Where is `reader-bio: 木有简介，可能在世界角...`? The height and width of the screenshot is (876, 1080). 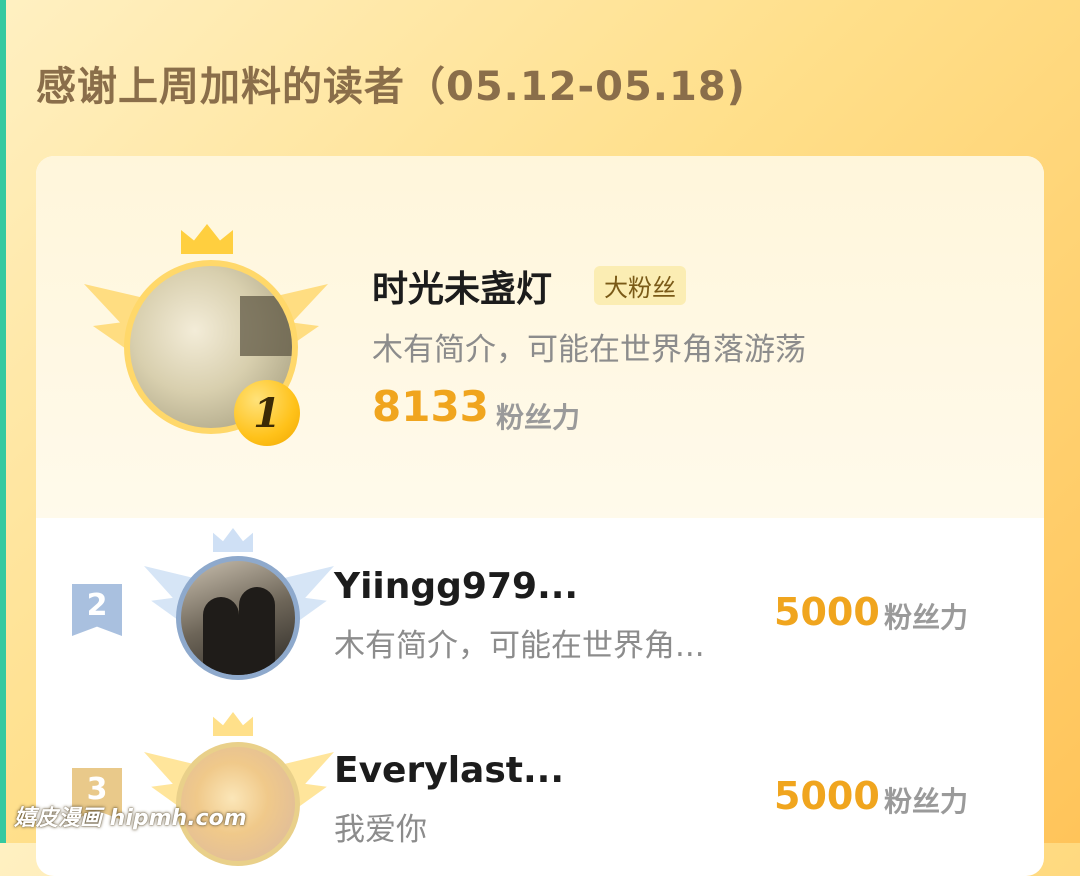
reader-bio: 木有简介，可能在世界角... is located at coordinates (519, 646).